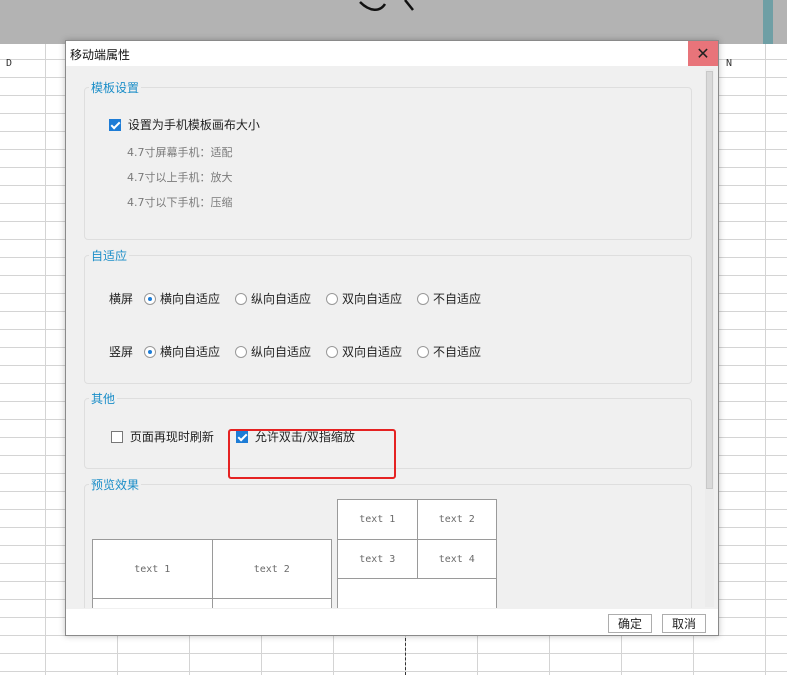  I want to click on portrait-horizontal-option: 横向自适应, so click(182, 351).